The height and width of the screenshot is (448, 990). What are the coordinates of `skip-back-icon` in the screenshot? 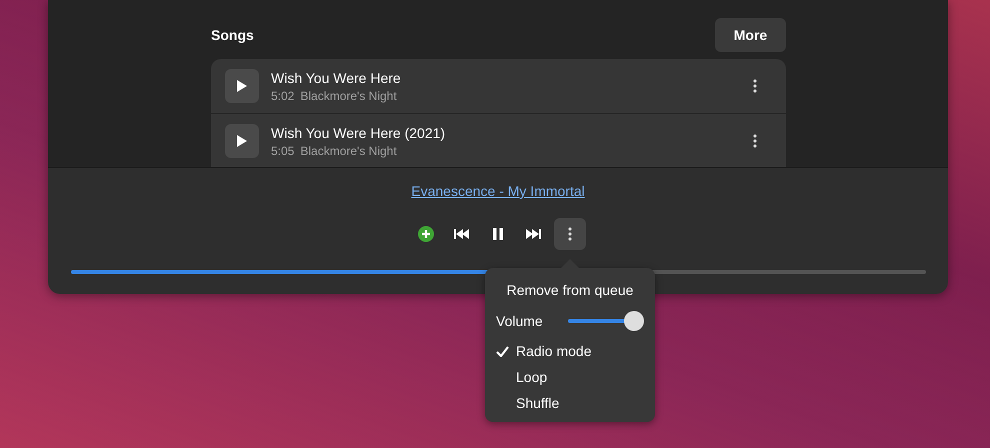 It's located at (462, 234).